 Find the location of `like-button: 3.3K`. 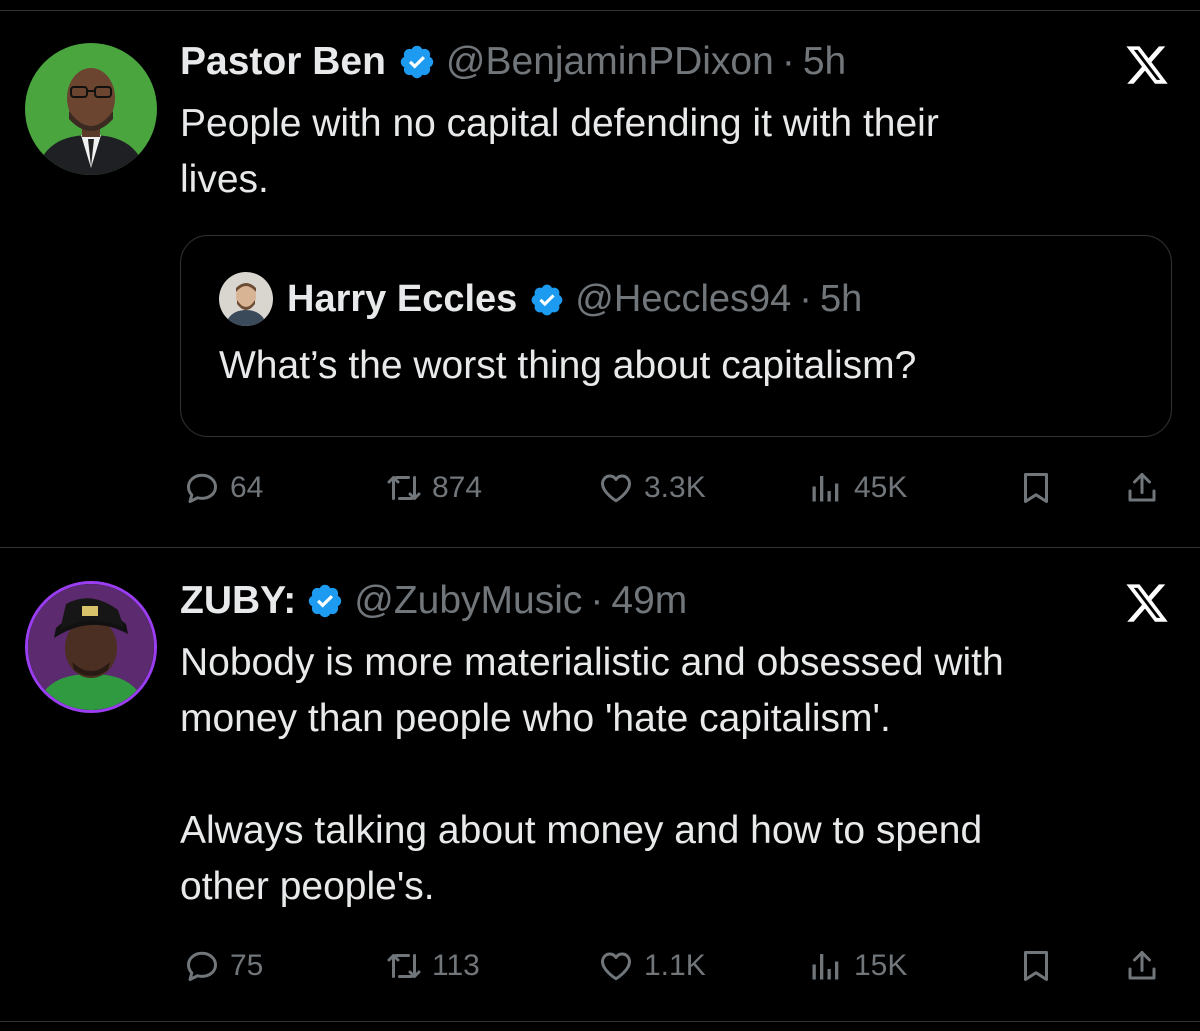

like-button: 3.3K is located at coordinates (652, 488).